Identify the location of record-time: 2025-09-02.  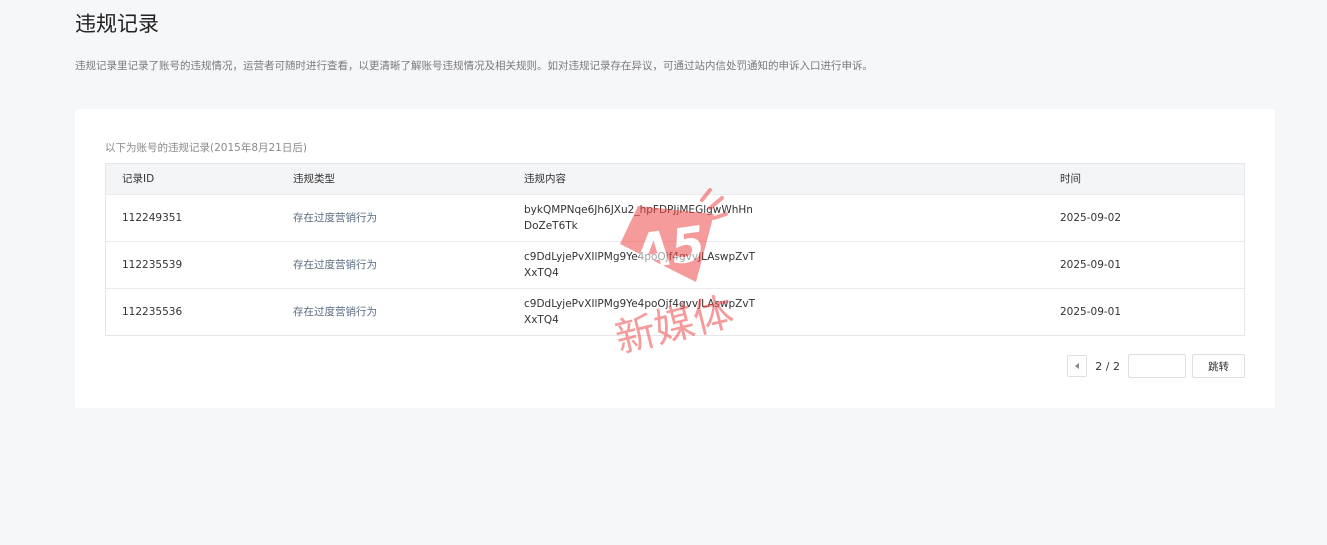
(1091, 217).